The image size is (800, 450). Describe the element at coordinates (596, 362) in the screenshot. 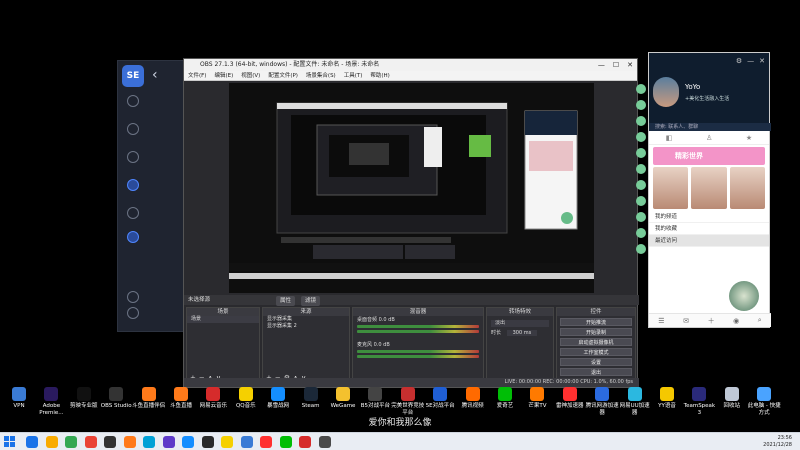

I see `settings-button: 设置` at that location.